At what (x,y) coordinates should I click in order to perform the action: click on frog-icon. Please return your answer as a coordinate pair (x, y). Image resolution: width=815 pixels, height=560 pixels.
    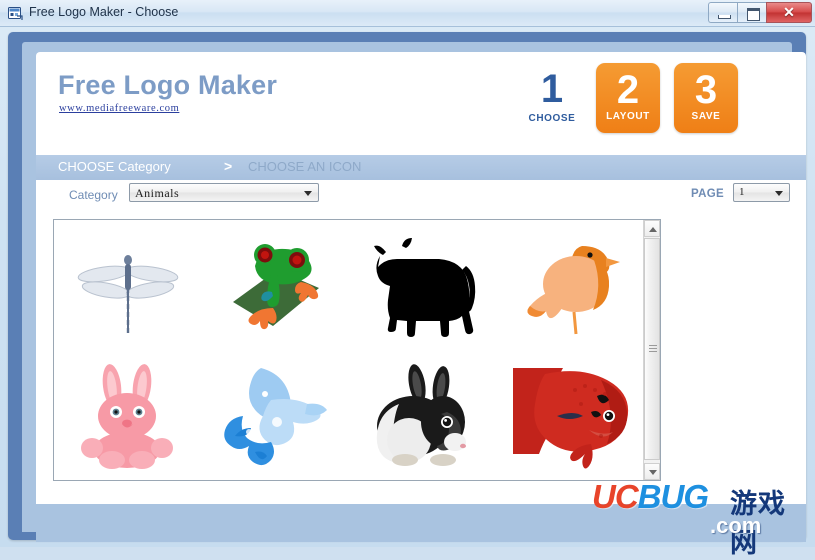
    Looking at the image, I should click on (276, 287).